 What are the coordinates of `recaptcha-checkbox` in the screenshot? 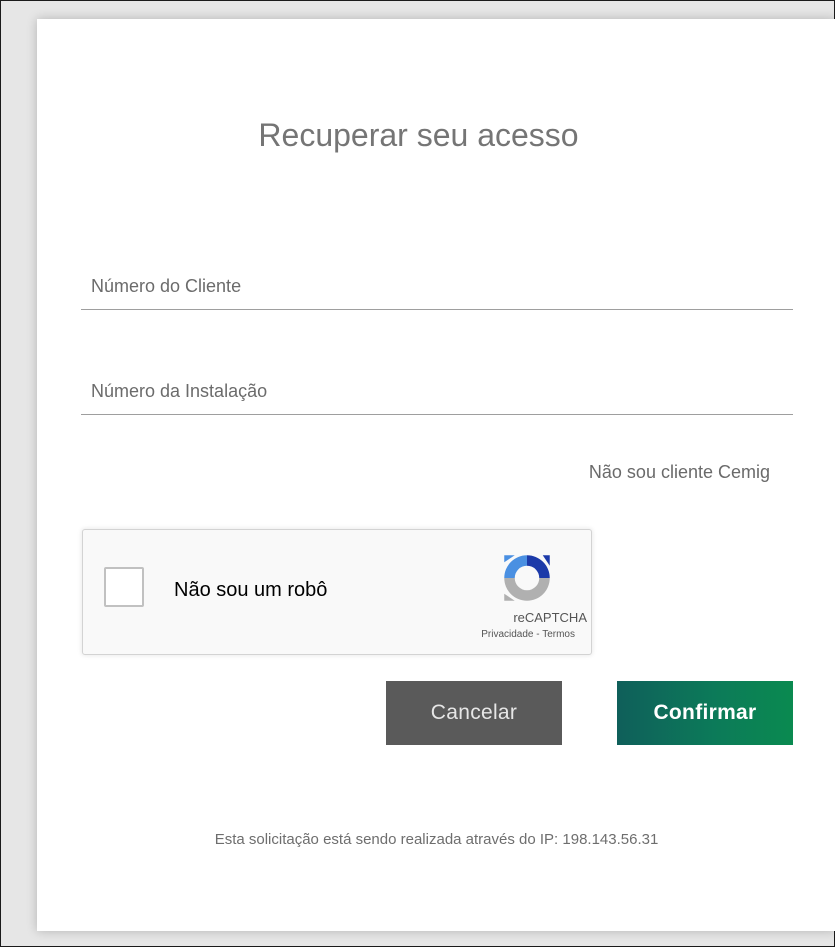 It's located at (124, 587).